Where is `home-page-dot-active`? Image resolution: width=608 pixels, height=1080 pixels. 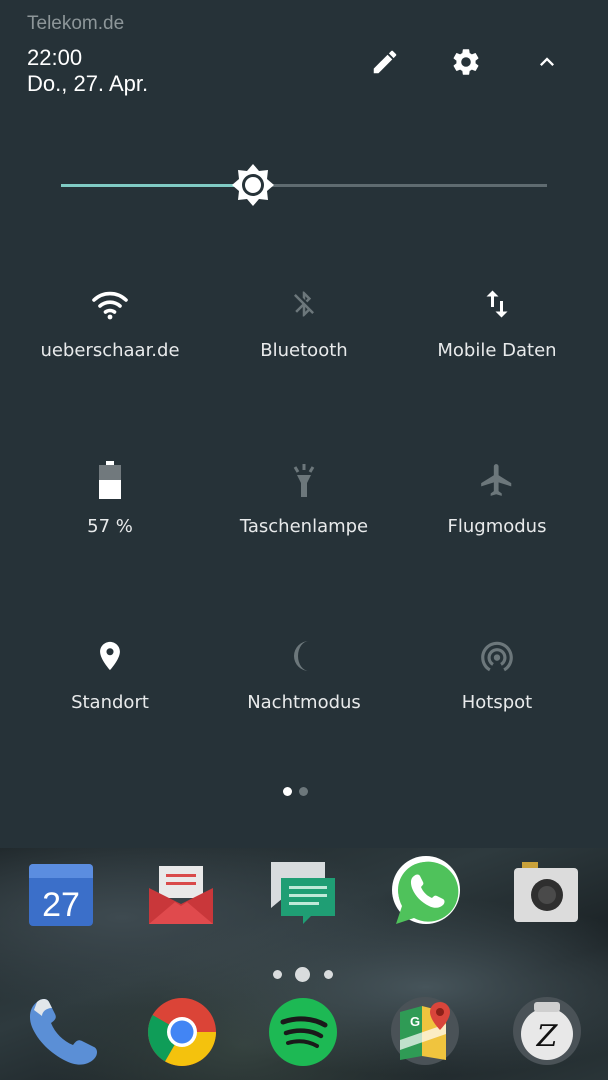 home-page-dot-active is located at coordinates (302, 974).